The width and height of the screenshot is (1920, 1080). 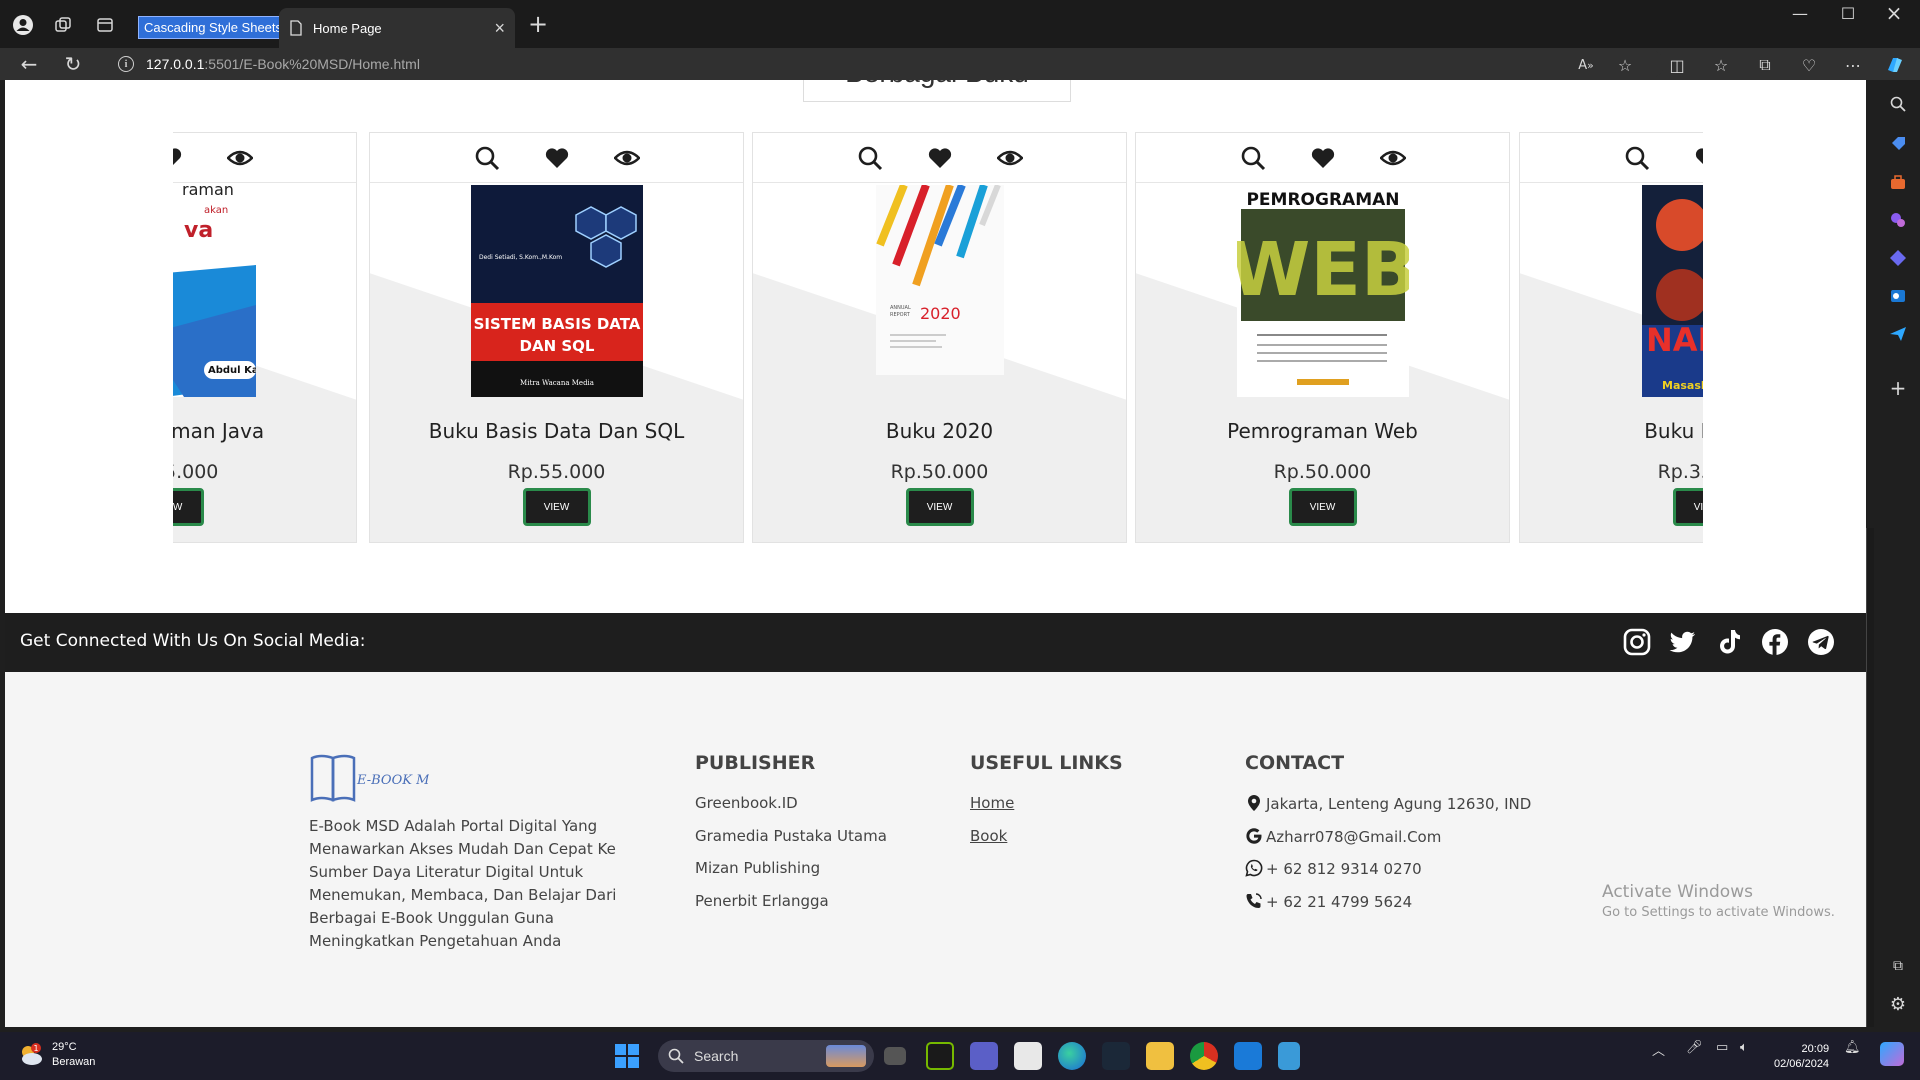 I want to click on cloud-weather-icon: 1, so click(x=32, y=1054).